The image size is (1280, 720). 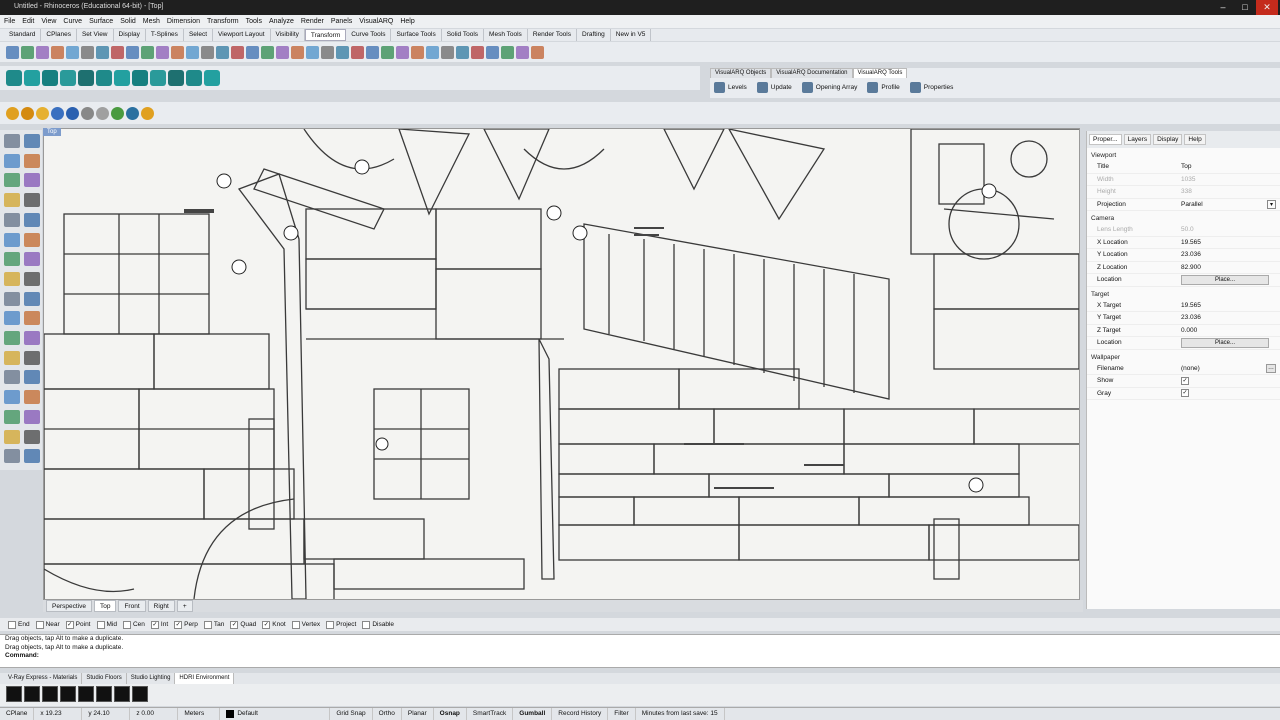 What do you see at coordinates (407, 21) in the screenshot?
I see `menu-help: Help` at bounding box center [407, 21].